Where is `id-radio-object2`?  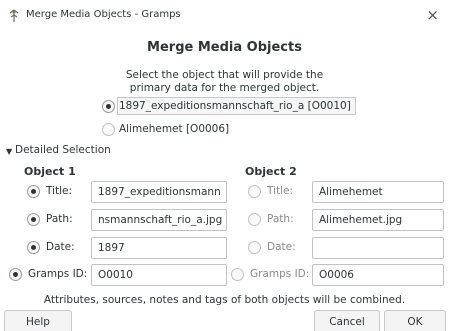 id-radio-object2 is located at coordinates (237, 274).